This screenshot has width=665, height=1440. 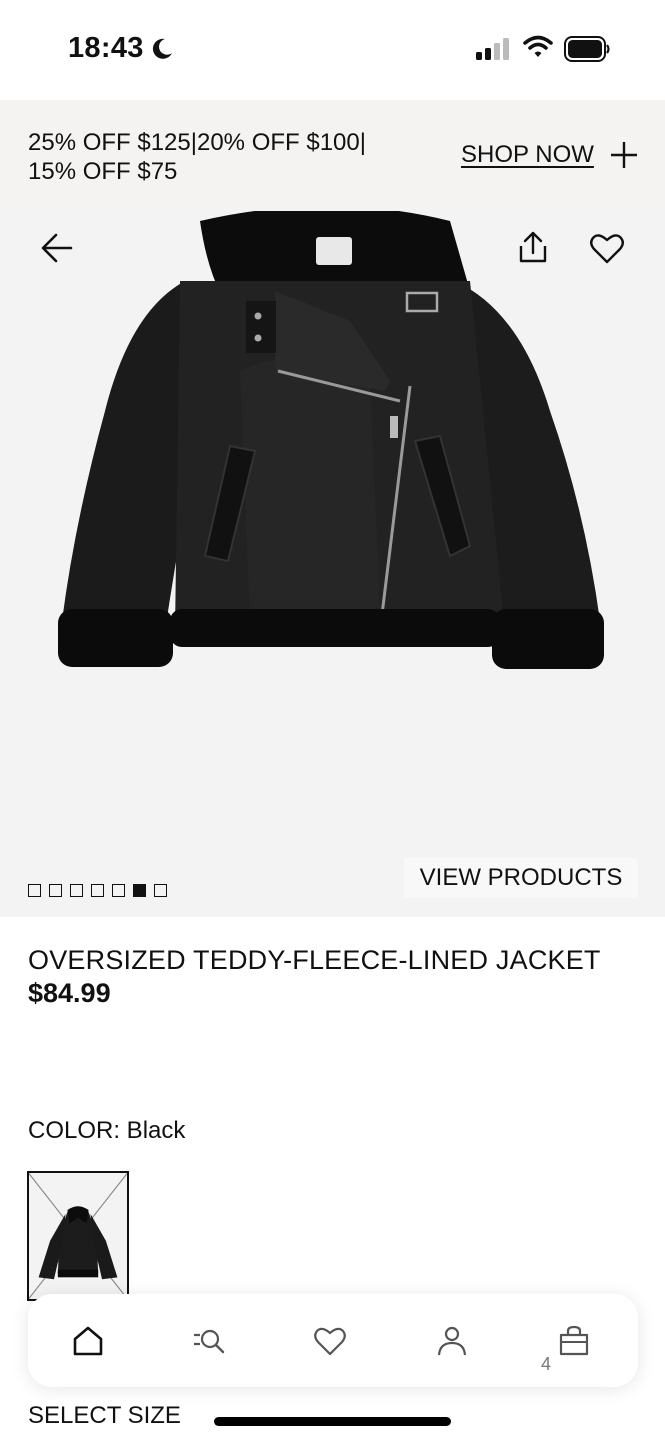 What do you see at coordinates (106, 48) in the screenshot?
I see `status-time: 18:43` at bounding box center [106, 48].